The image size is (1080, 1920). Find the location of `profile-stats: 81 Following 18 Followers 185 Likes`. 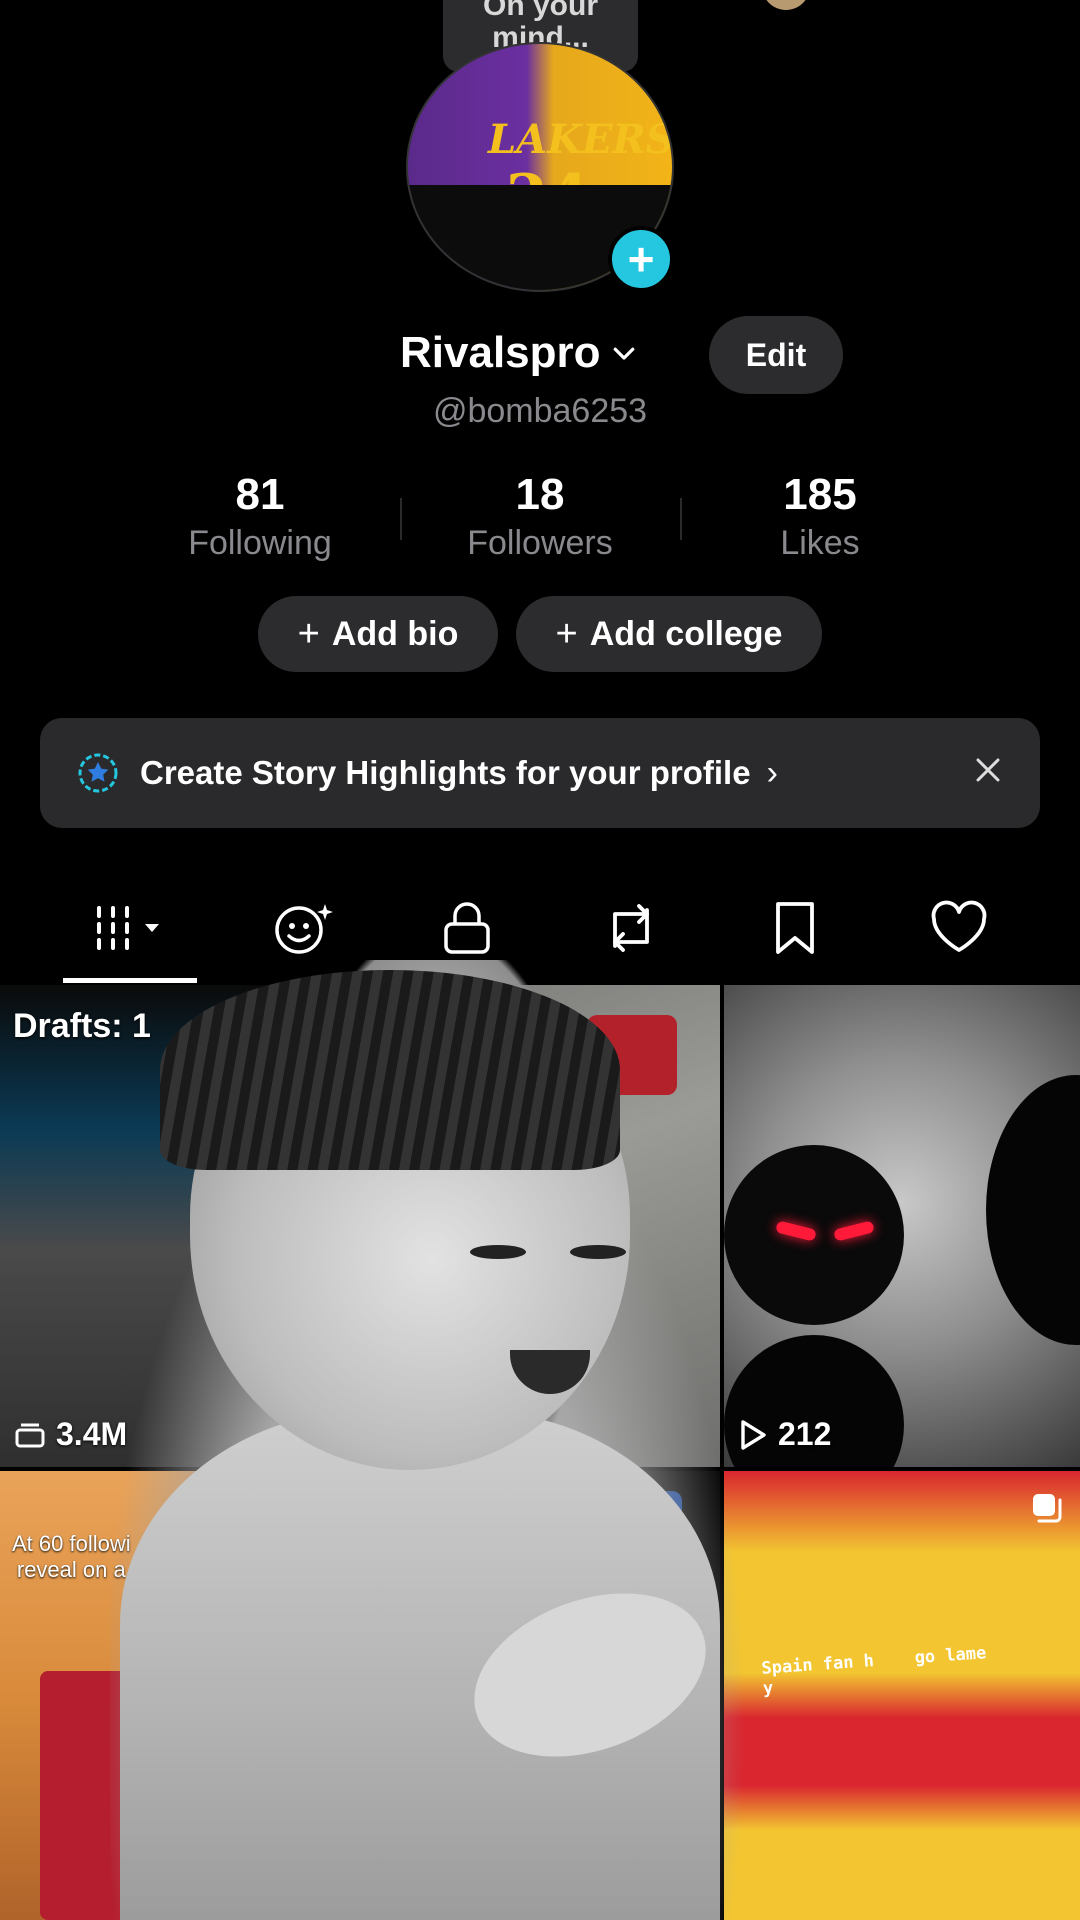

profile-stats: 81 Following 18 Followers 185 Likes is located at coordinates (540, 516).